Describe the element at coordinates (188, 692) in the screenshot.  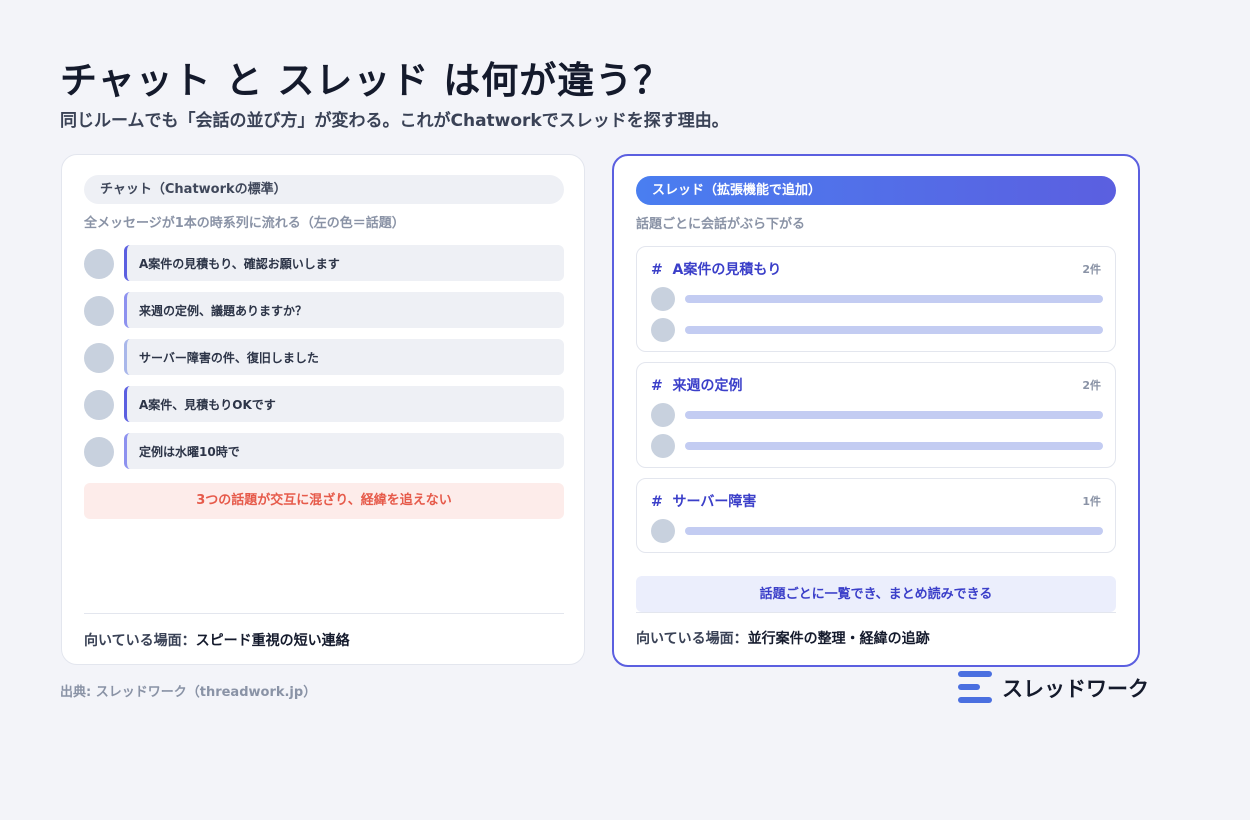
I see `source-credit: 出典: スレッドワーク（threadwork.jp）` at that location.